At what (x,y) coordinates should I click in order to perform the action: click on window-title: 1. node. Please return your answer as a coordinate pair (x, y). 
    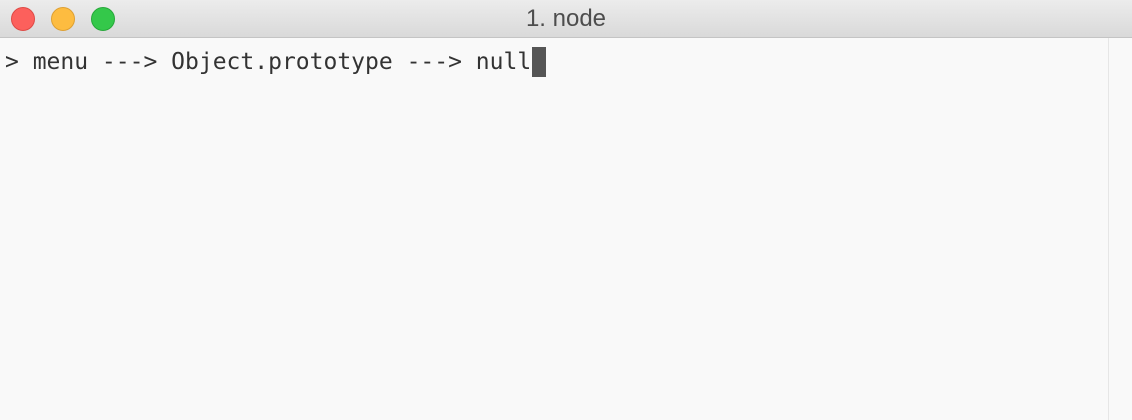
    Looking at the image, I should click on (566, 18).